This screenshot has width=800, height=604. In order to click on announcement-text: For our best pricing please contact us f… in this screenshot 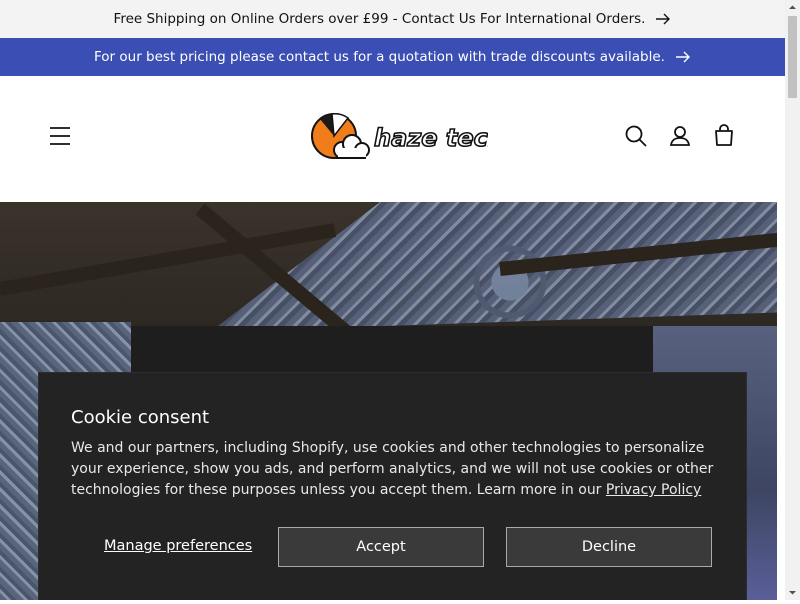, I will do `click(379, 57)`.